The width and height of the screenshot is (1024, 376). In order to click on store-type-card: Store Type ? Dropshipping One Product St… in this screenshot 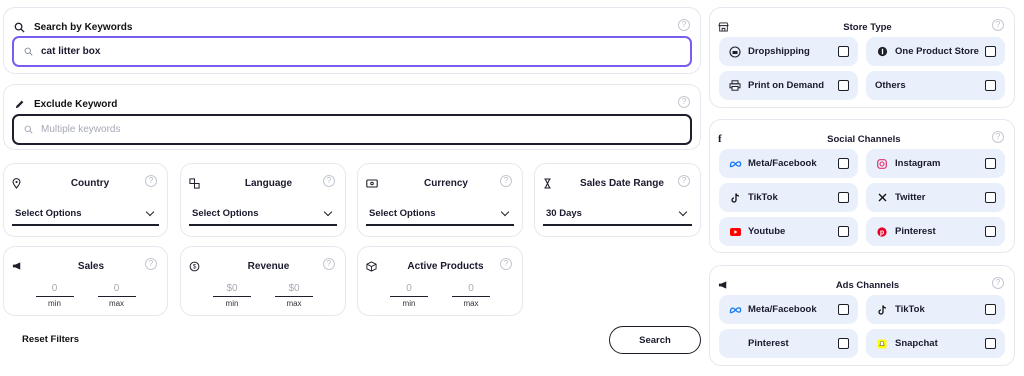, I will do `click(862, 57)`.